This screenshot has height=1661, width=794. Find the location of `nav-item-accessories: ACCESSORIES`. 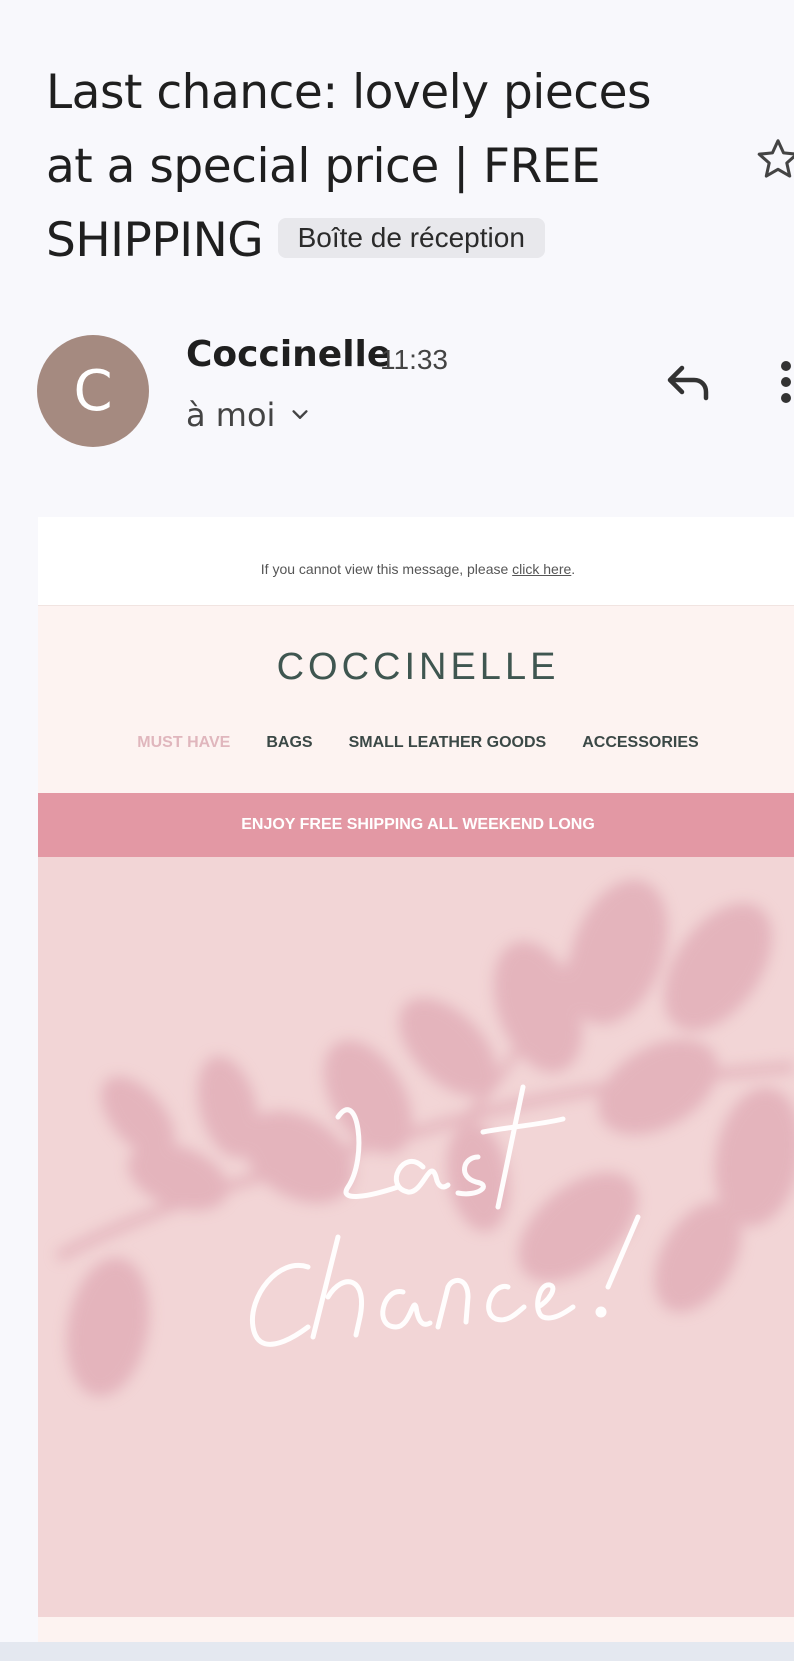

nav-item-accessories: ACCESSORIES is located at coordinates (640, 743).